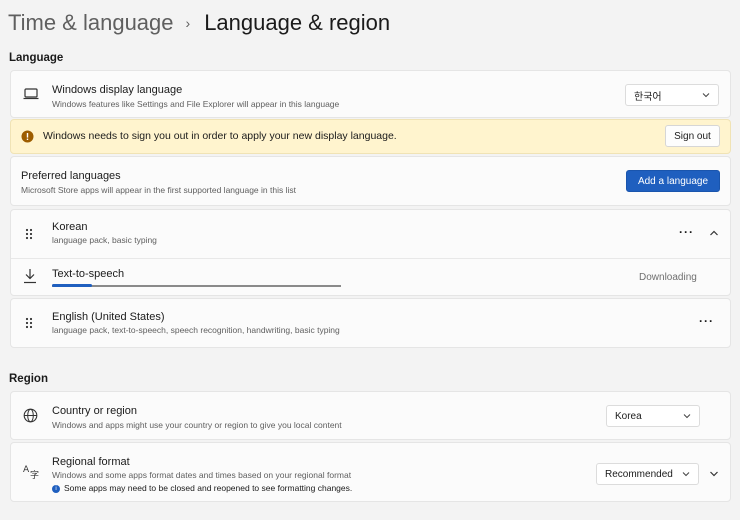 Image resolution: width=740 pixels, height=520 pixels. What do you see at coordinates (27, 136) in the screenshot?
I see `warning-icon` at bounding box center [27, 136].